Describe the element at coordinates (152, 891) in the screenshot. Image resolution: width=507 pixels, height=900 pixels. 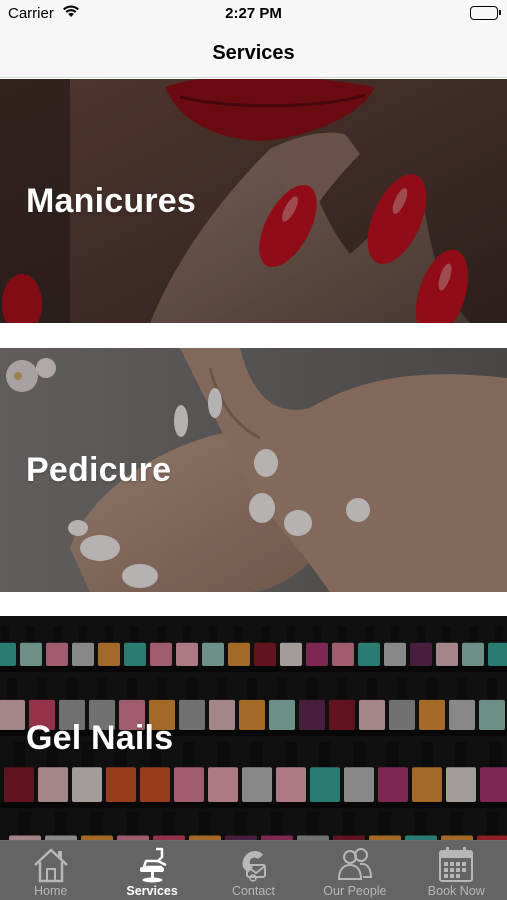
I see `tab-label-services: Services` at that location.